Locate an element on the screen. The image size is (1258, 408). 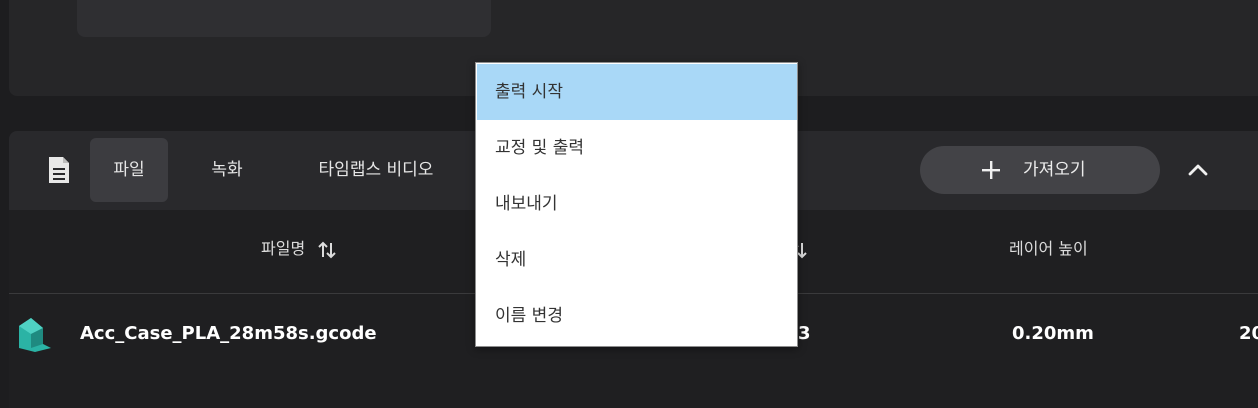
import-button: 가져오기 is located at coordinates (1040, 170).